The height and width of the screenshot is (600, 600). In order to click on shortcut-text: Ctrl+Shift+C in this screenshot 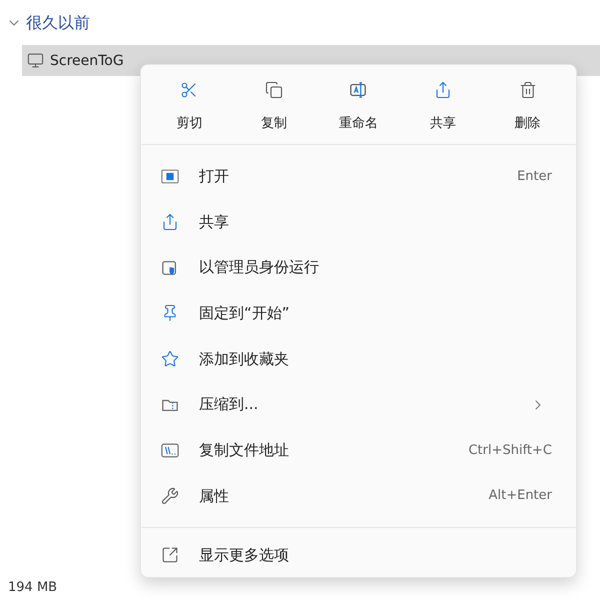, I will do `click(510, 451)`.